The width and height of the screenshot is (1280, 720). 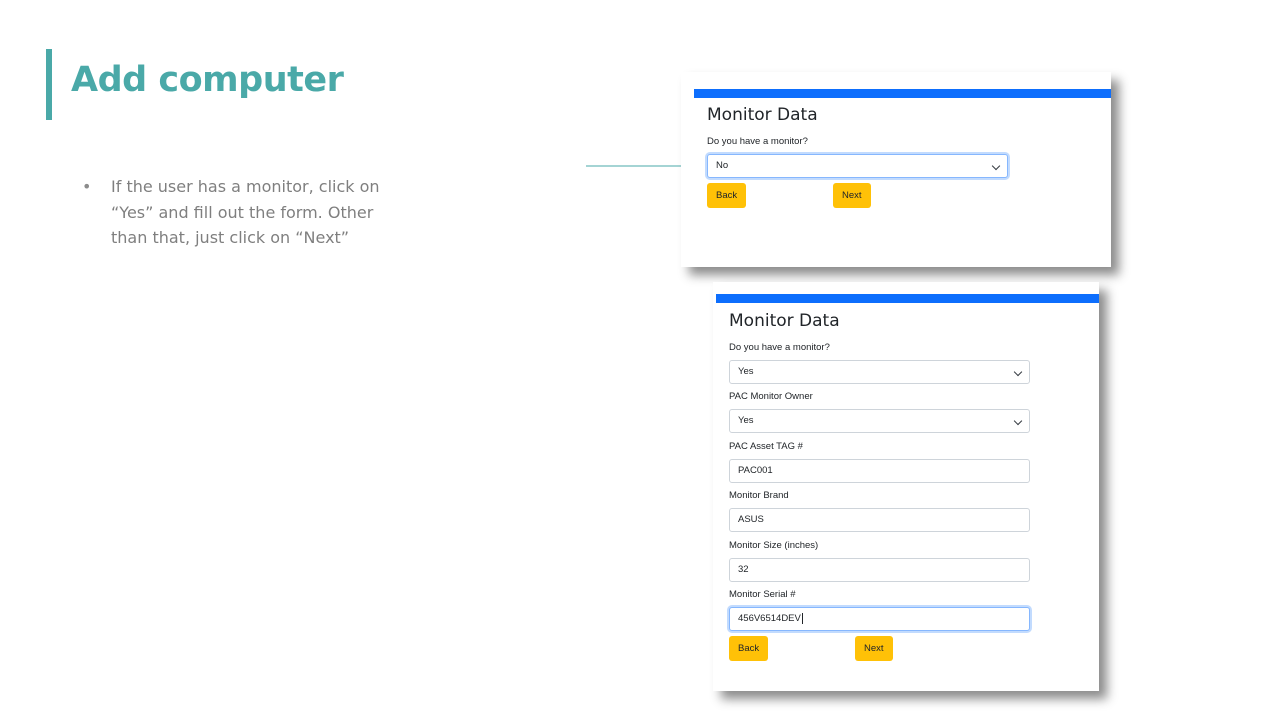 What do you see at coordinates (640, 166) in the screenshot?
I see `arrow-right-icon` at bounding box center [640, 166].